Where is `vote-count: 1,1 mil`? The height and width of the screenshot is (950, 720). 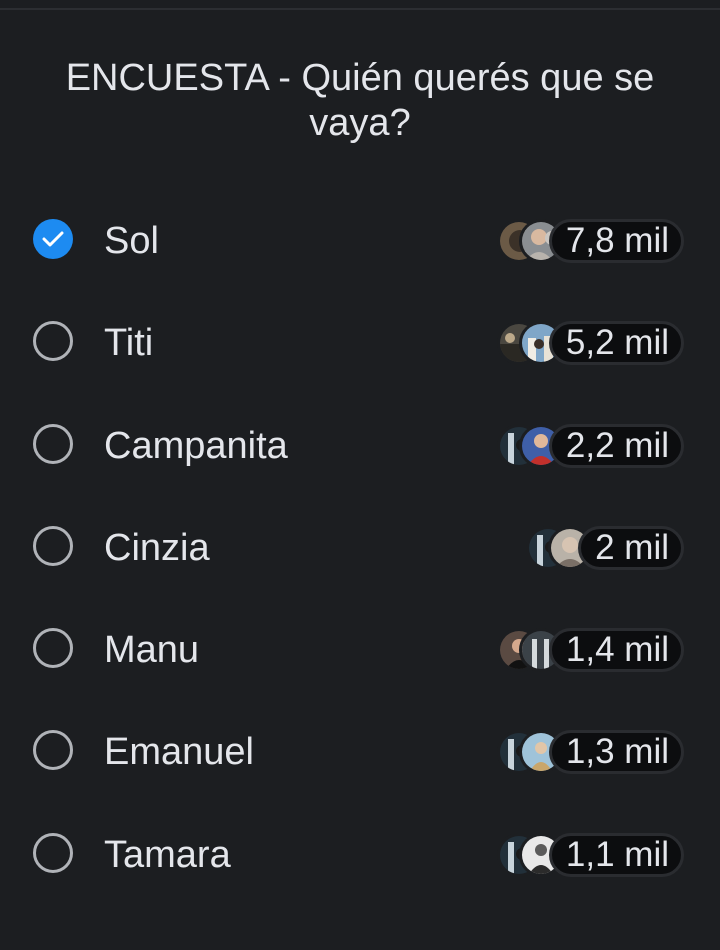 vote-count: 1,1 mil is located at coordinates (616, 854).